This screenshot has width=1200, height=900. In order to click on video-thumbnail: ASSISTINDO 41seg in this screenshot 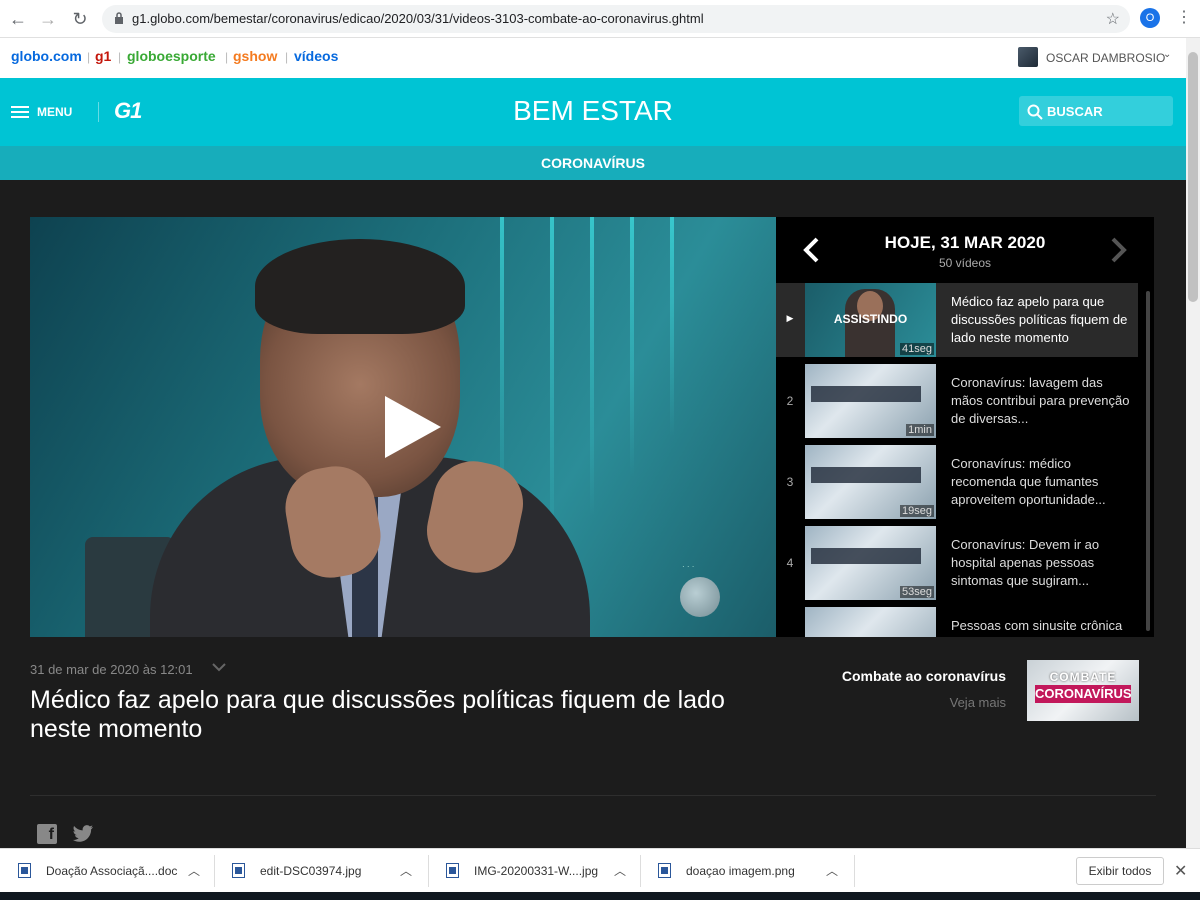, I will do `click(870, 320)`.